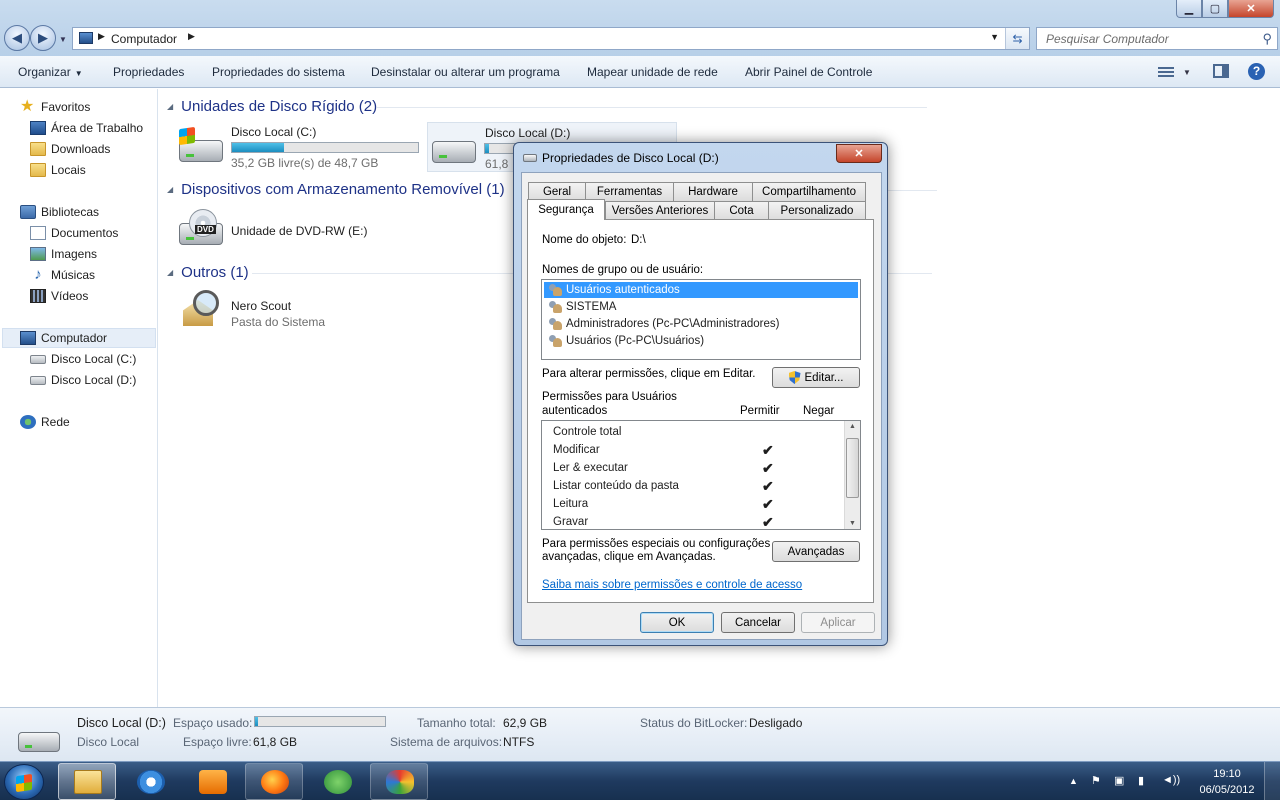 The image size is (1280, 800). I want to click on advanced-button: Avançadas, so click(816, 551).